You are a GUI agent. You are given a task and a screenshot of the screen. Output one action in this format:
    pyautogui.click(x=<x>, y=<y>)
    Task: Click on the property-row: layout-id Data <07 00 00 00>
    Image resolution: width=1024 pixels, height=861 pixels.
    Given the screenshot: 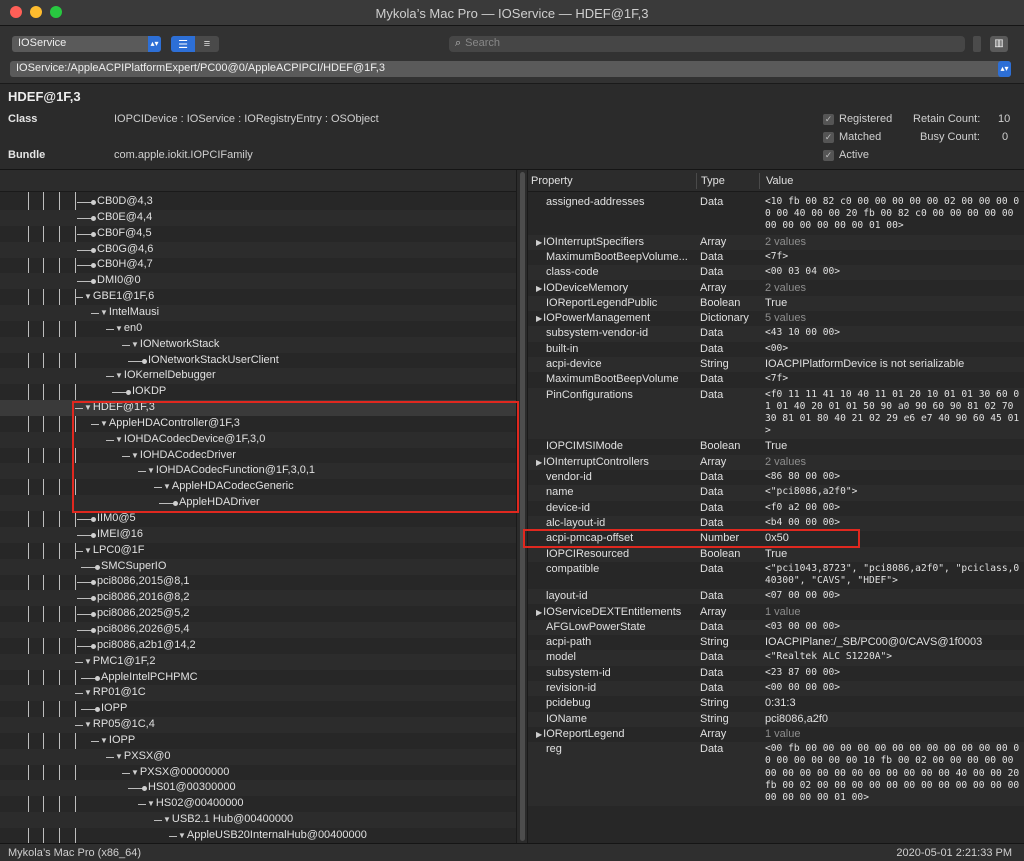 What is the action you would take?
    pyautogui.click(x=776, y=597)
    